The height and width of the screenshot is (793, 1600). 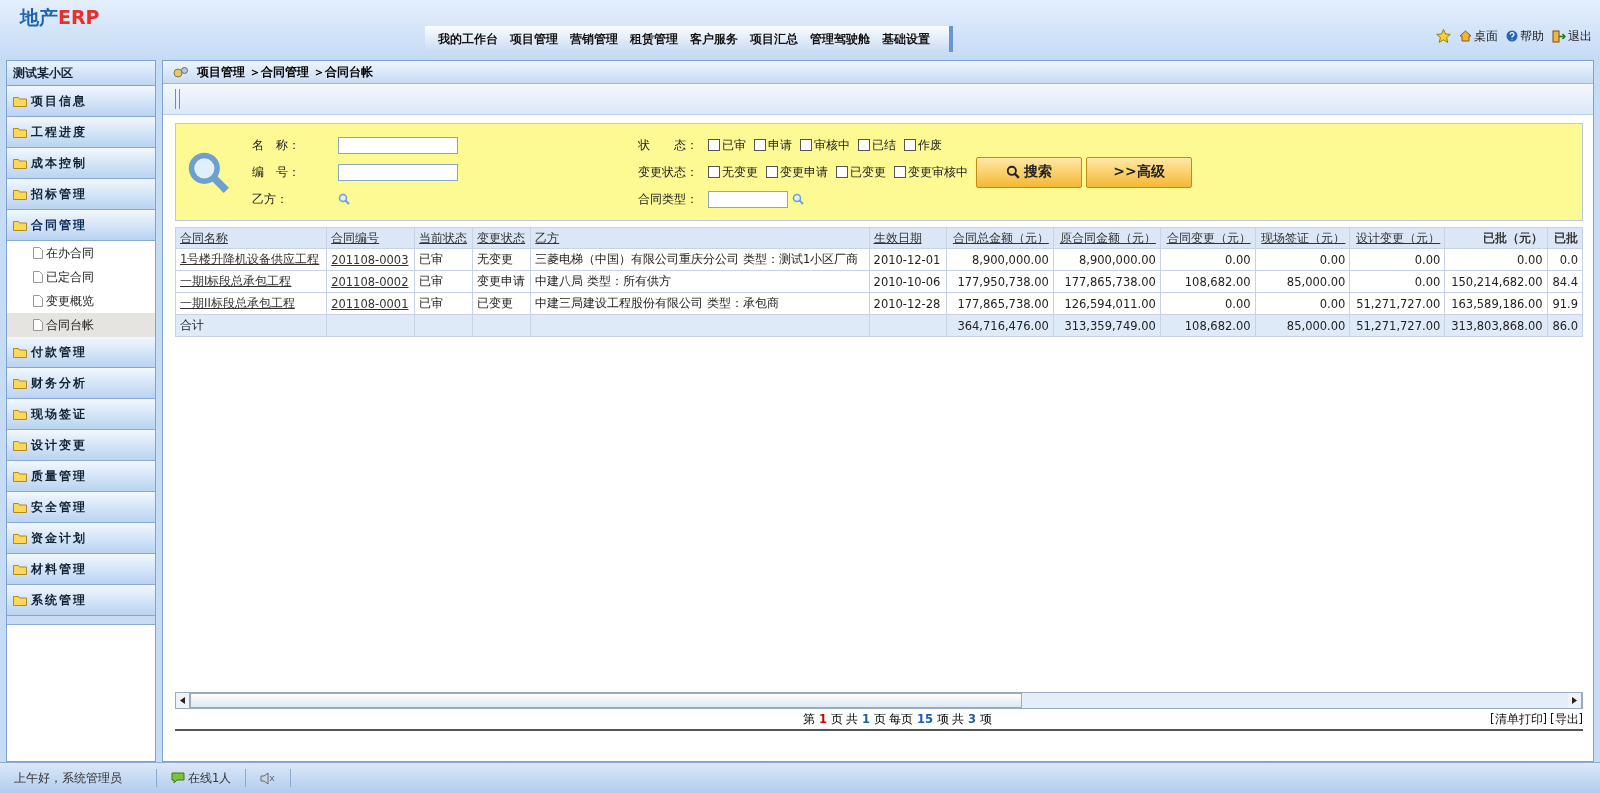 I want to click on nav-tab: 基础设置, so click(x=906, y=39).